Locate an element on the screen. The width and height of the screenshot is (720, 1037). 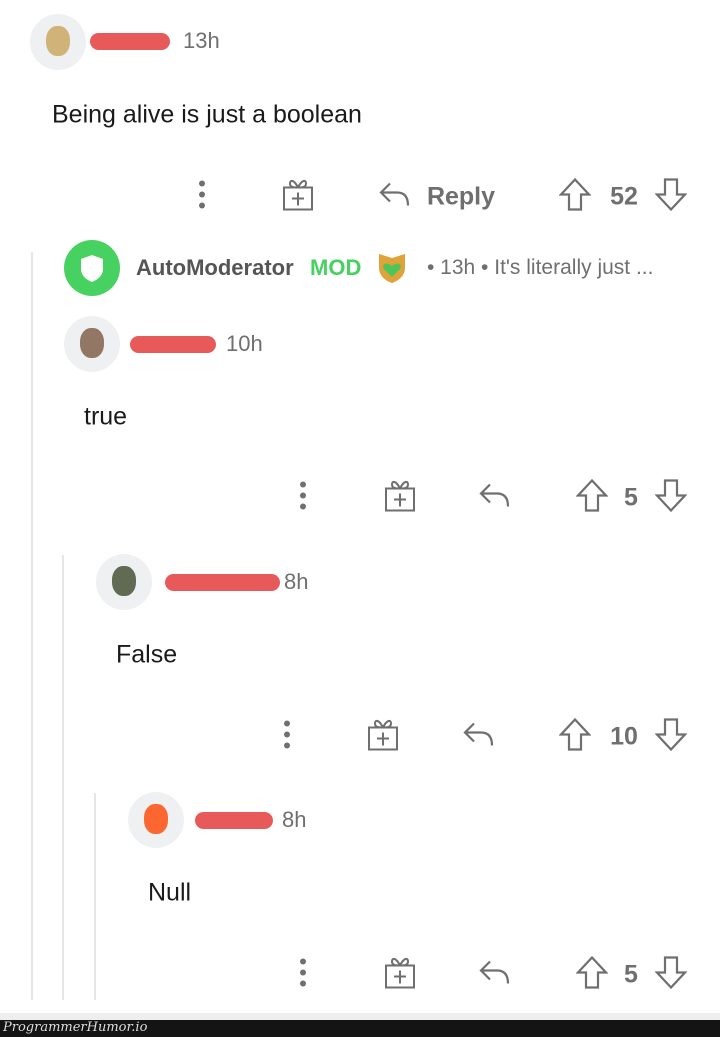
heart-shield-icon is located at coordinates (392, 268).